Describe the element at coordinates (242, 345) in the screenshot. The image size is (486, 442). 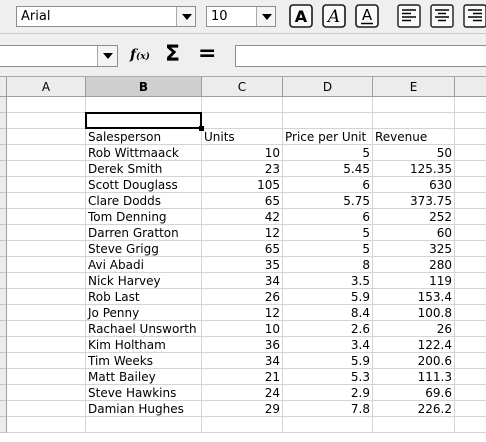
I see `units-cell: 36` at that location.